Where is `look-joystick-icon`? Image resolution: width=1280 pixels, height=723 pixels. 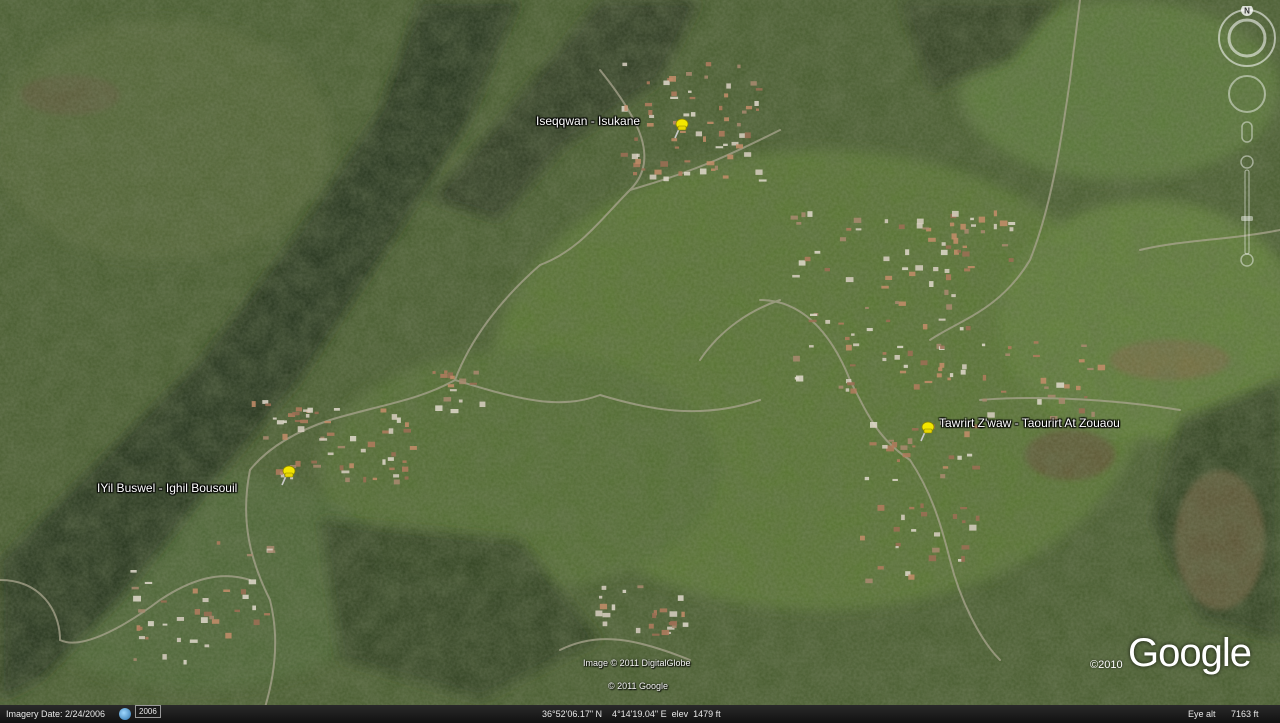 look-joystick-icon is located at coordinates (1247, 94).